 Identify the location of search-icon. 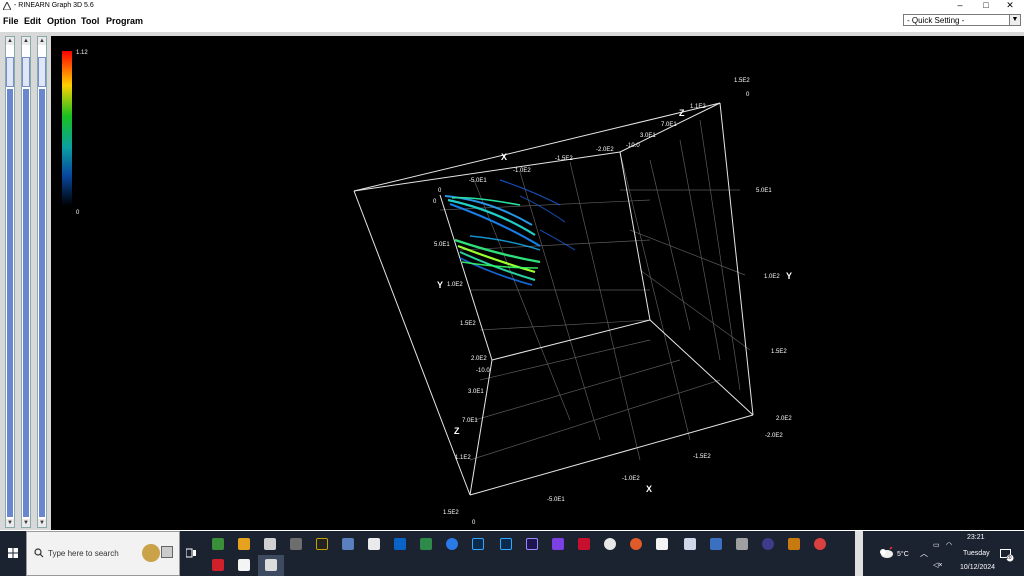
(39, 553).